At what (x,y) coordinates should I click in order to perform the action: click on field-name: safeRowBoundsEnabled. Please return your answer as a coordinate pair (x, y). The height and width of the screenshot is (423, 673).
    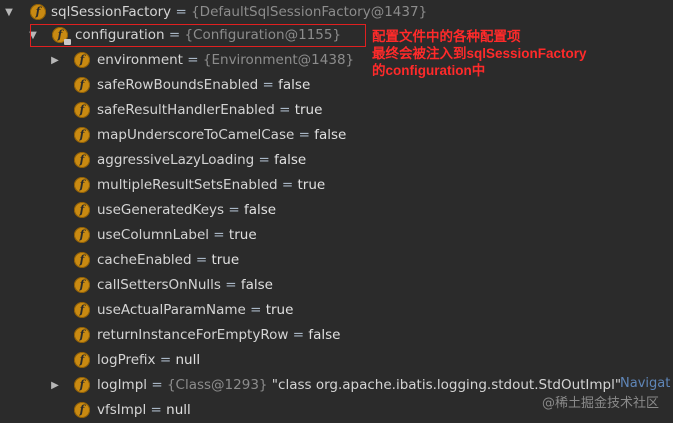
    Looking at the image, I should click on (178, 85).